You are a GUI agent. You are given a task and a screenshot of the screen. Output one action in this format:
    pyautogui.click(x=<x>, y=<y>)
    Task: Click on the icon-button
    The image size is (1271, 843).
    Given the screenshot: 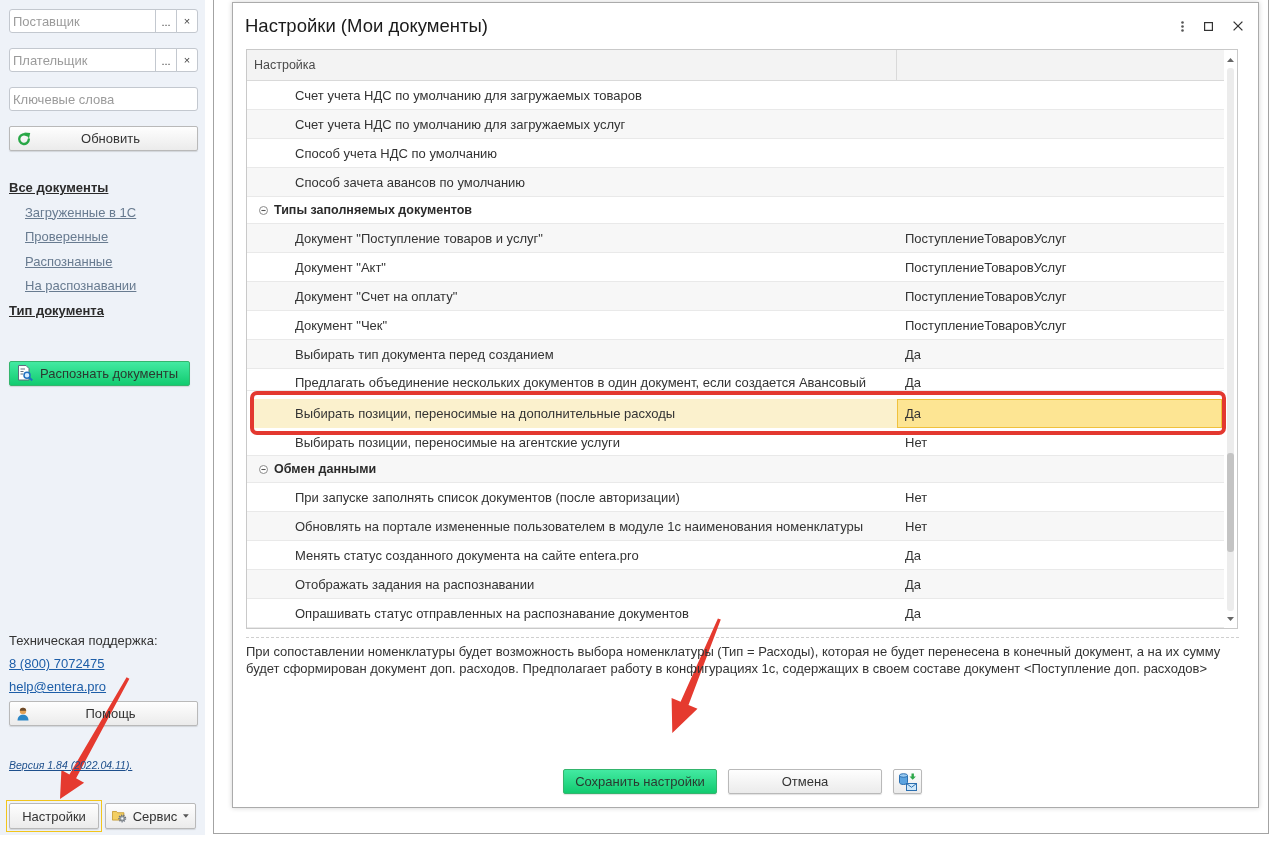 What is the action you would take?
    pyautogui.click(x=907, y=781)
    